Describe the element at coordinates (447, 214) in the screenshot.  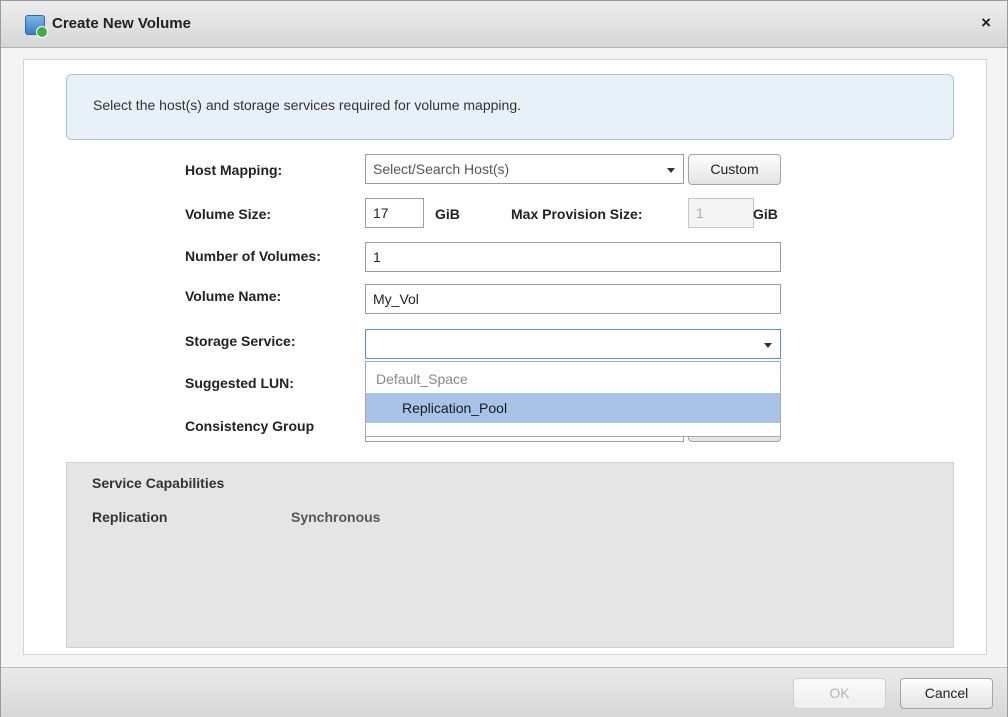
I see `volume-size-unit: GiB` at that location.